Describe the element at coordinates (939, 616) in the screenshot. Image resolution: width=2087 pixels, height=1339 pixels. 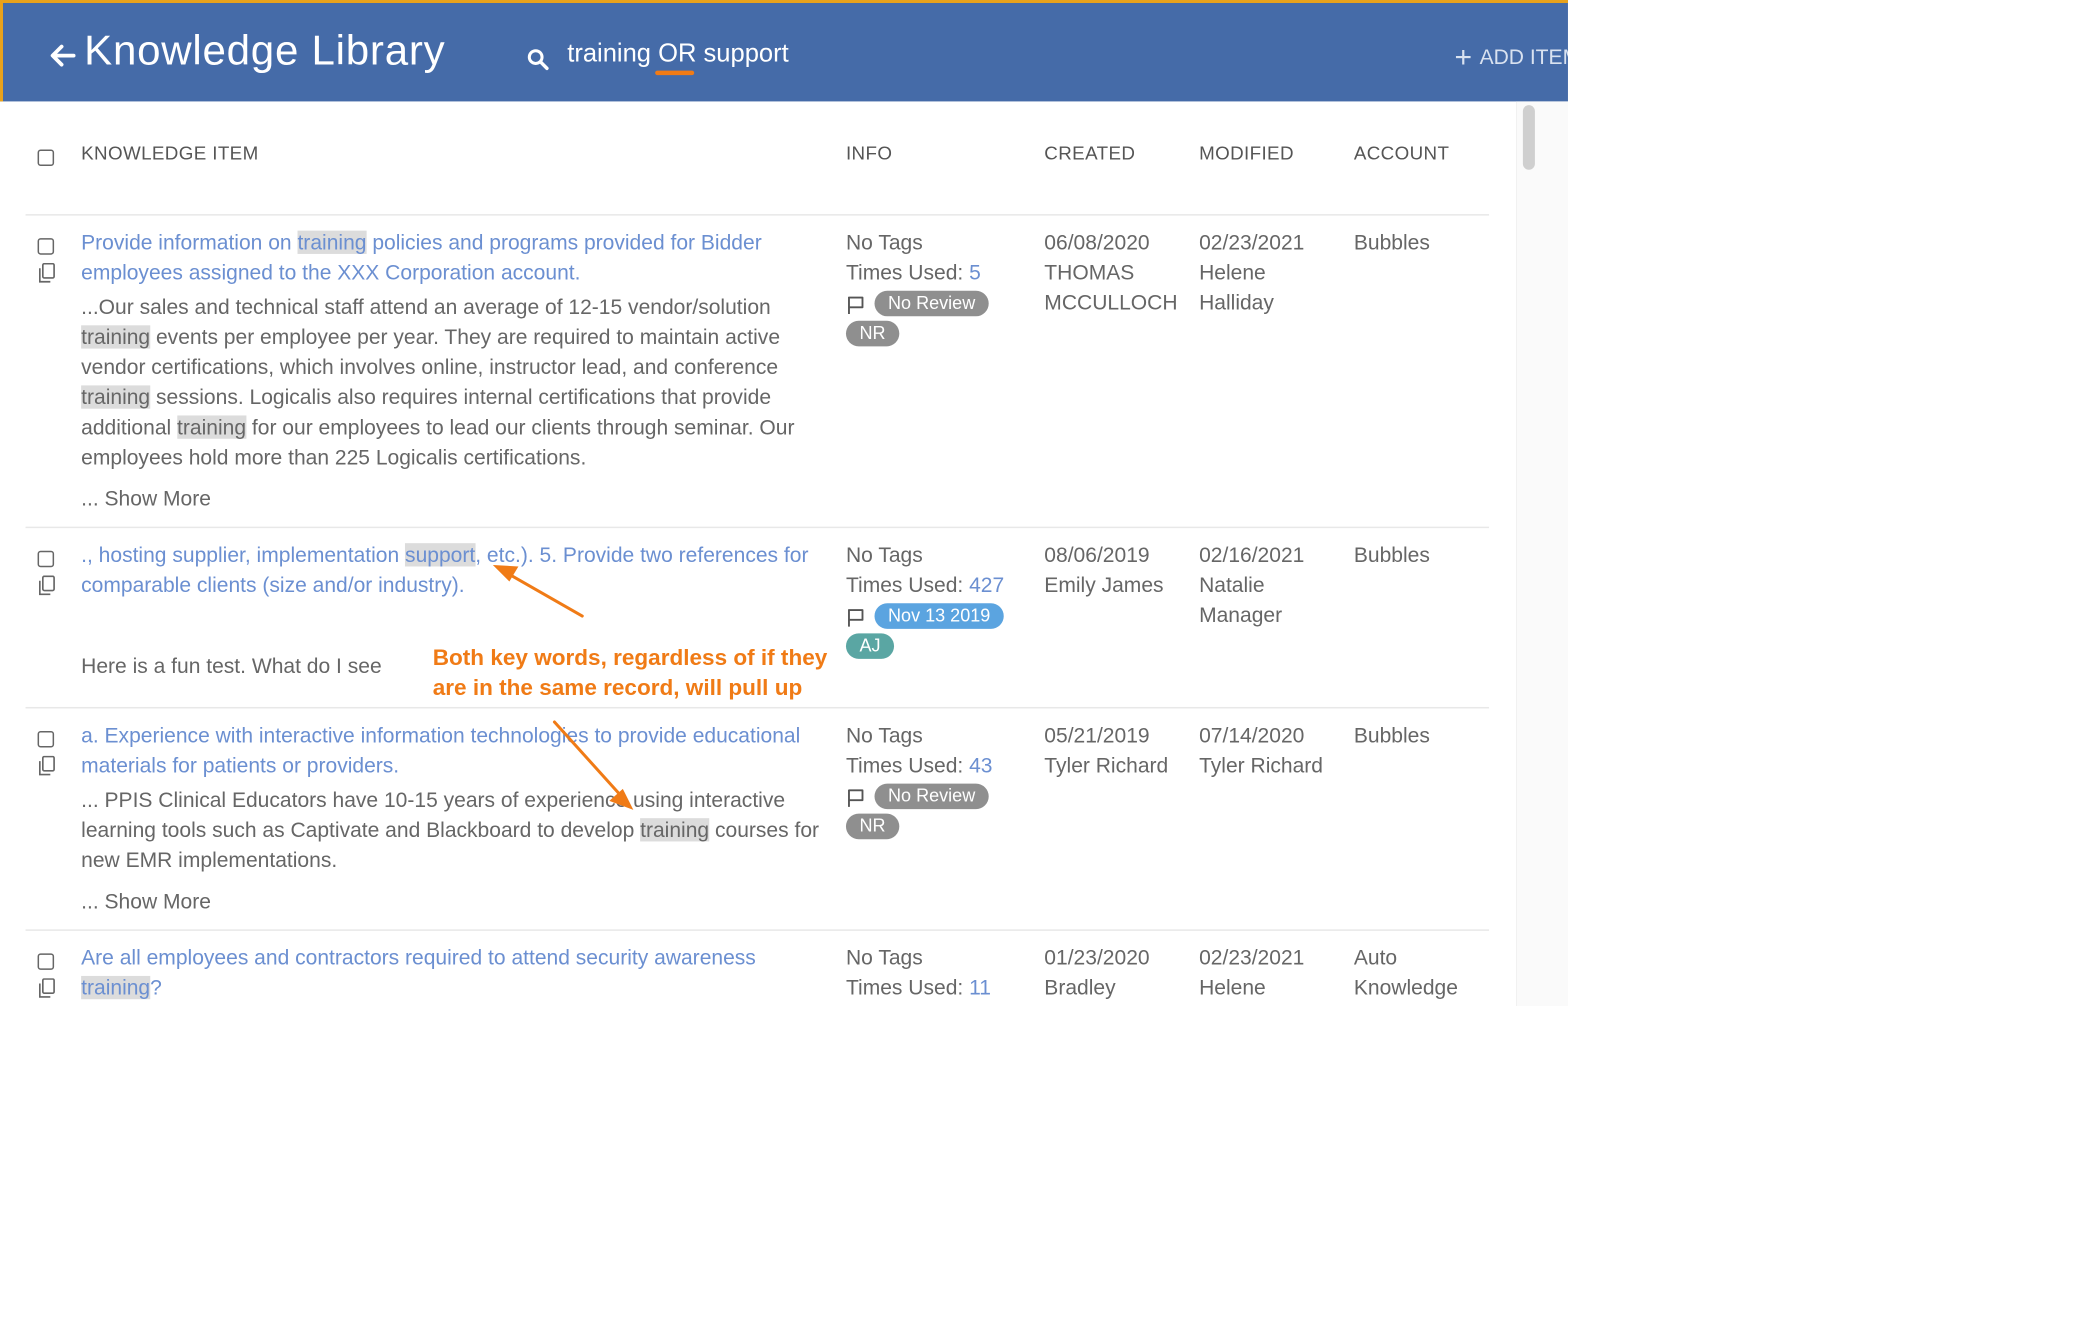
I see `review-date-badge: Nov 13 2019` at that location.